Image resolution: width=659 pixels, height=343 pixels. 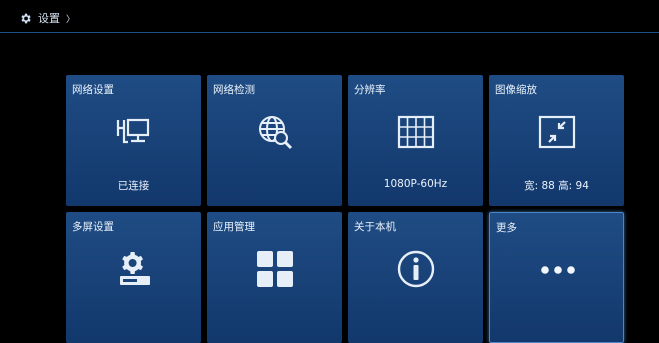 I want to click on tile-about-device: 关于本机, so click(x=415, y=277).